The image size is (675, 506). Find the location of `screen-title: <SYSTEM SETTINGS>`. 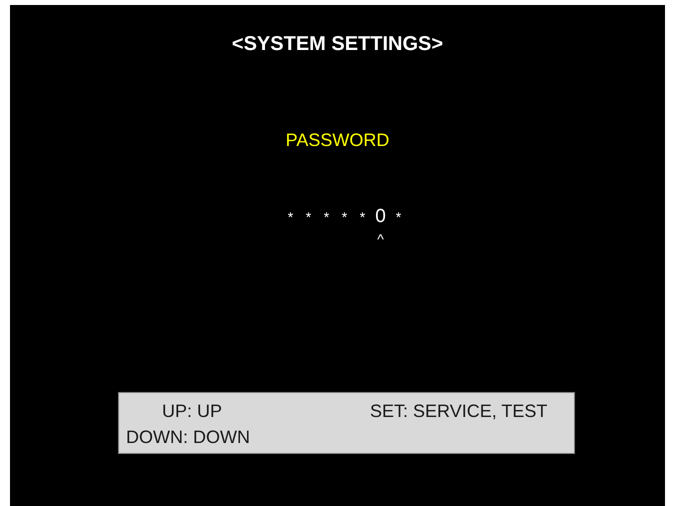

screen-title: <SYSTEM SETTINGS> is located at coordinates (338, 44).